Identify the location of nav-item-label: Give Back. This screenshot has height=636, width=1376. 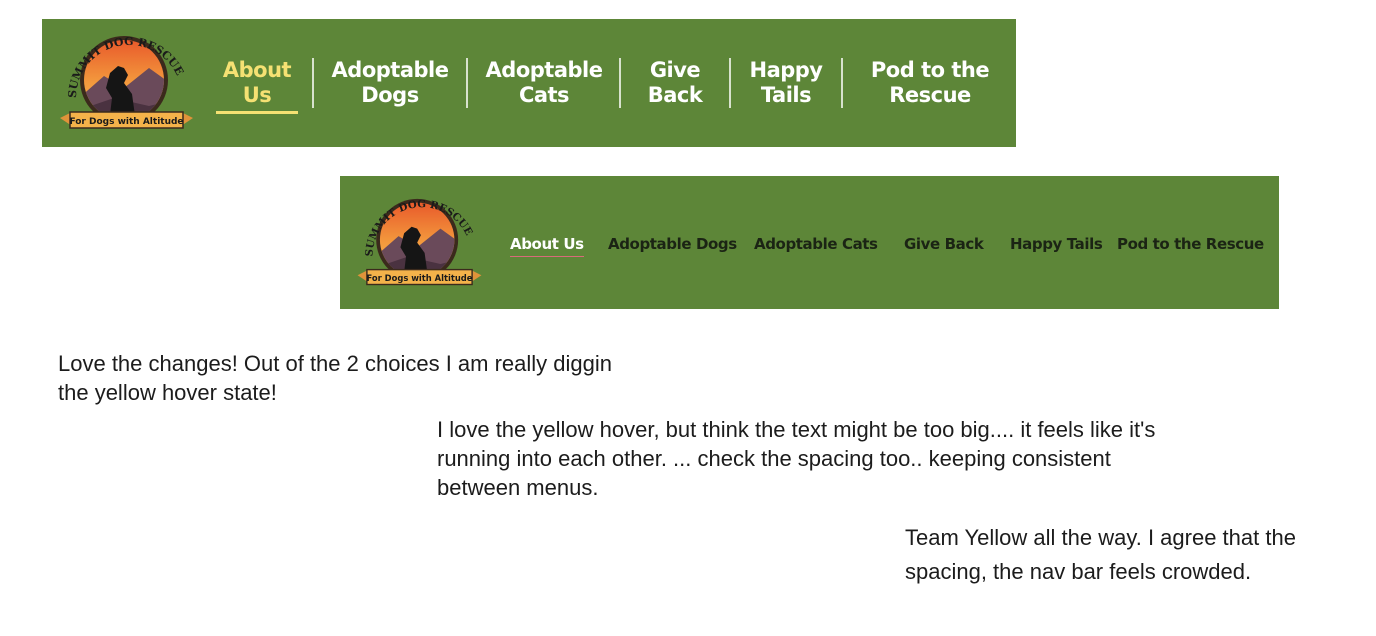
(944, 244).